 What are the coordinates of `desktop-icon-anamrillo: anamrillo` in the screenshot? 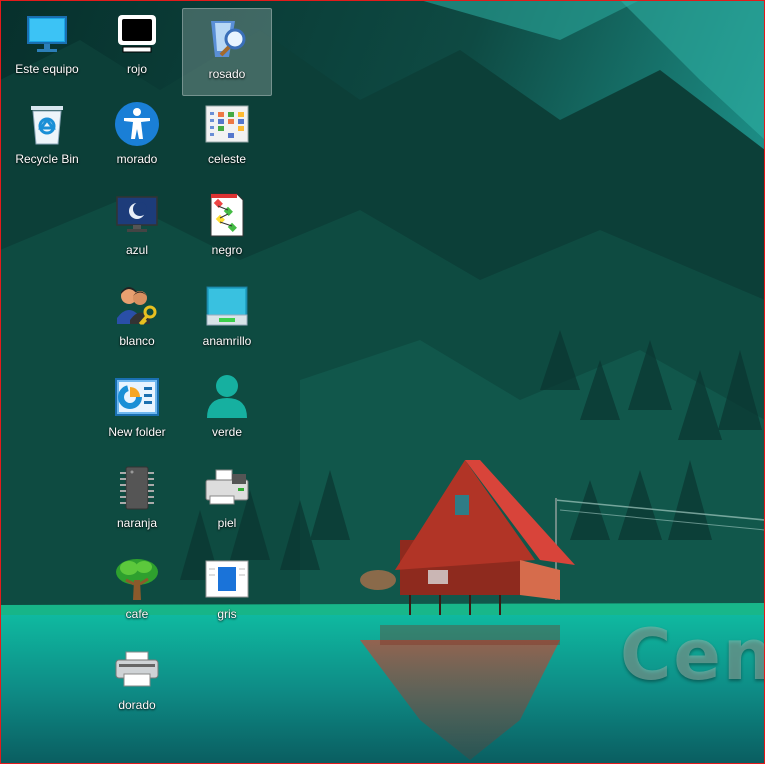 It's located at (227, 320).